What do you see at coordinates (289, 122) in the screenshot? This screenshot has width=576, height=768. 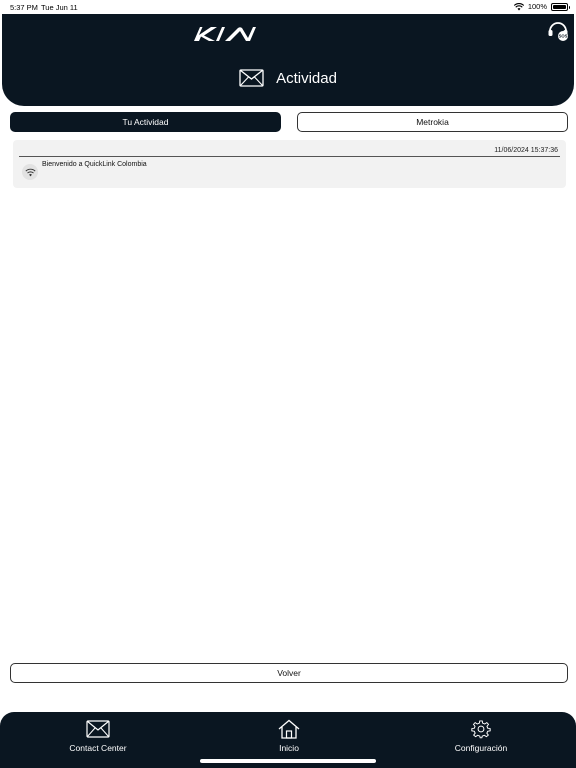 I see `activity-tabs: Tu Actividad Metrokia` at bounding box center [289, 122].